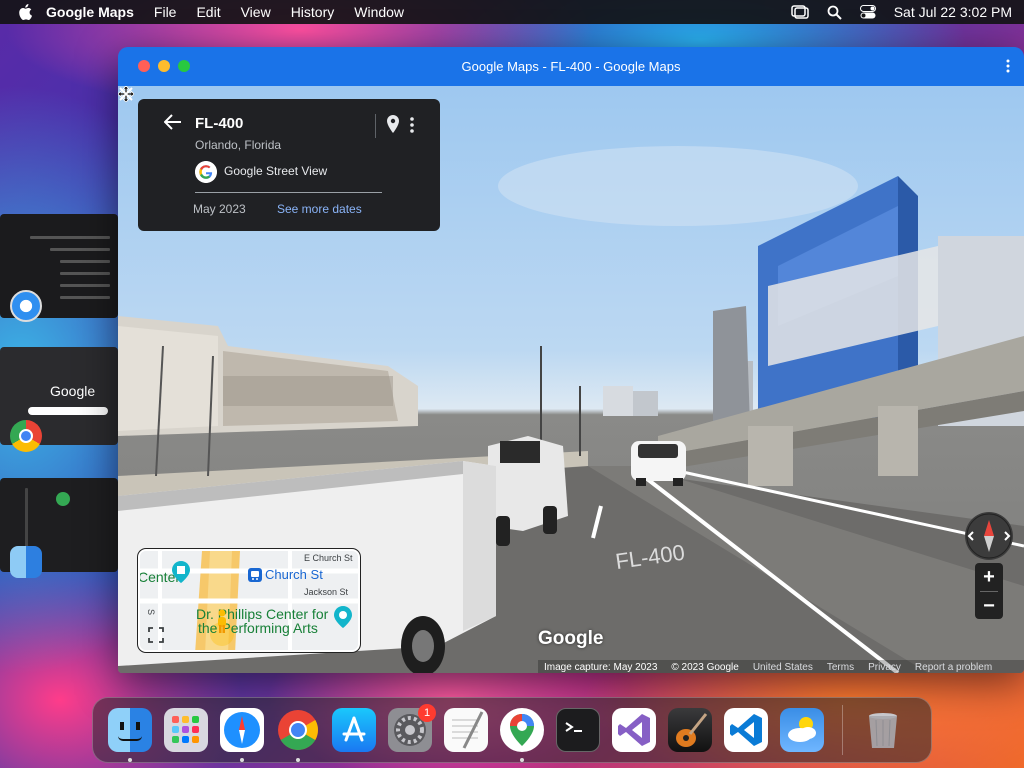  What do you see at coordinates (328, 558) in the screenshot?
I see `minimap-label-e-church: E Church St` at bounding box center [328, 558].